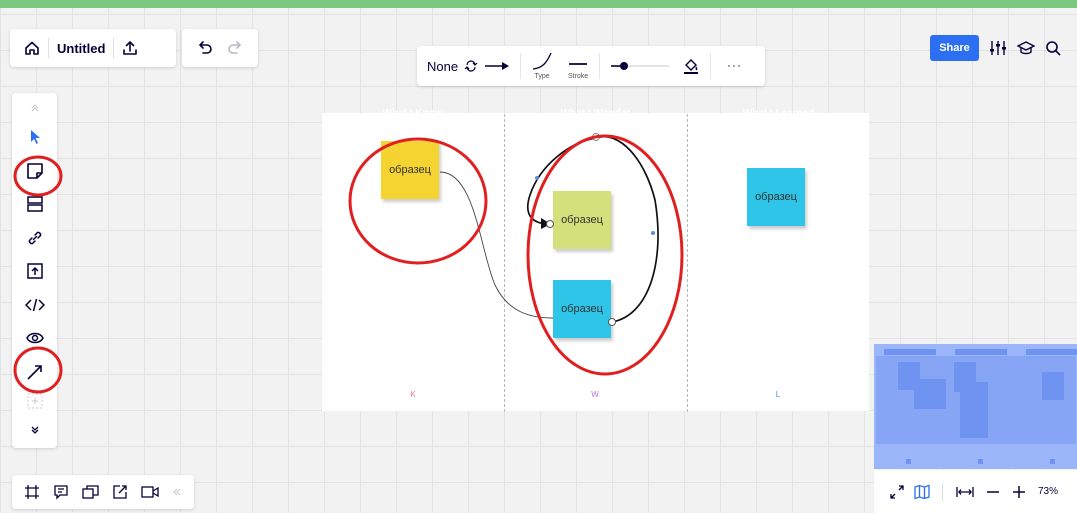 The height and width of the screenshot is (513, 1077). Describe the element at coordinates (496, 245) in the screenshot. I see `connector-thin` at that location.